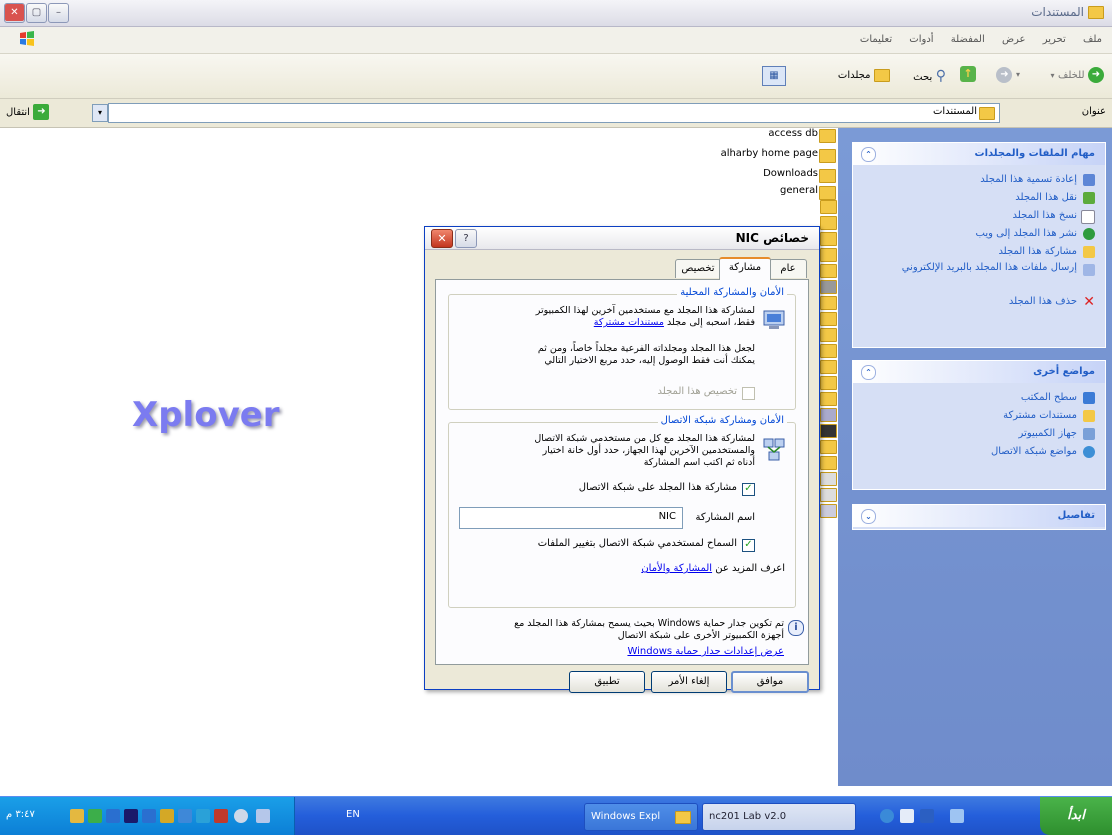 The width and height of the screenshot is (1112, 835). Describe the element at coordinates (940, 76) in the screenshot. I see `search-icon: ⚲` at that location.